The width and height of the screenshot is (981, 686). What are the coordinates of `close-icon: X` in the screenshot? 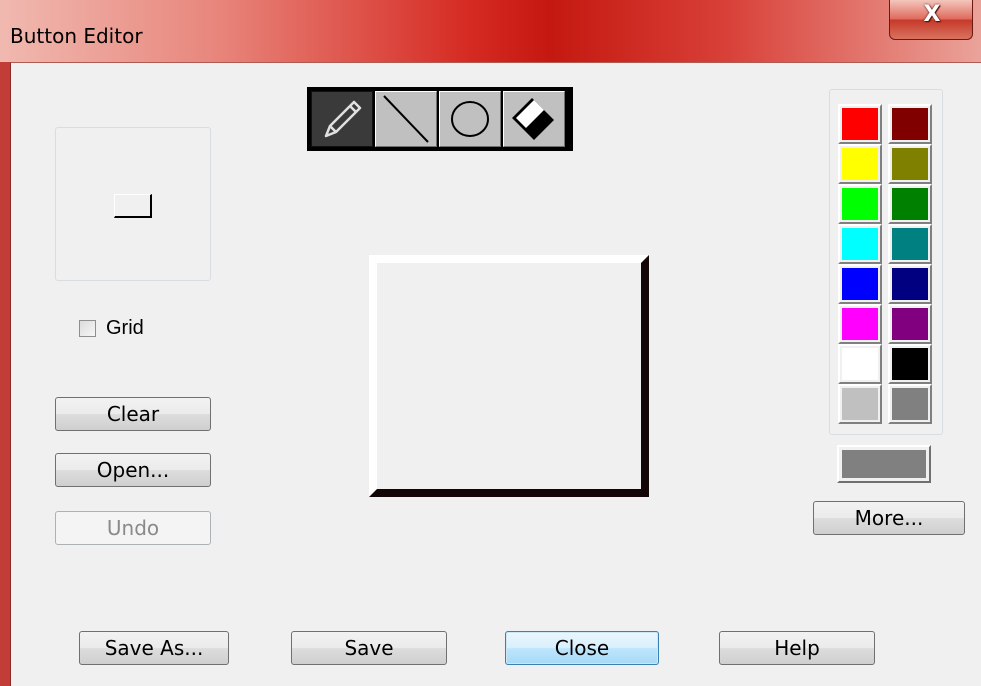 It's located at (932, 14).